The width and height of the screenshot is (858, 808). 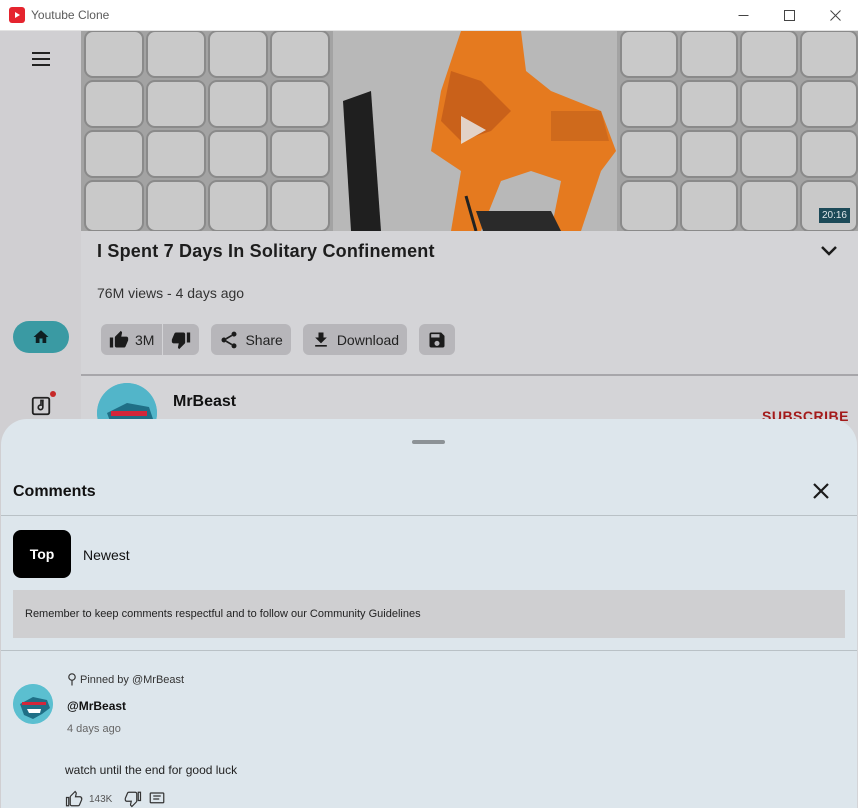 I want to click on window-close-button, so click(x=835, y=15).